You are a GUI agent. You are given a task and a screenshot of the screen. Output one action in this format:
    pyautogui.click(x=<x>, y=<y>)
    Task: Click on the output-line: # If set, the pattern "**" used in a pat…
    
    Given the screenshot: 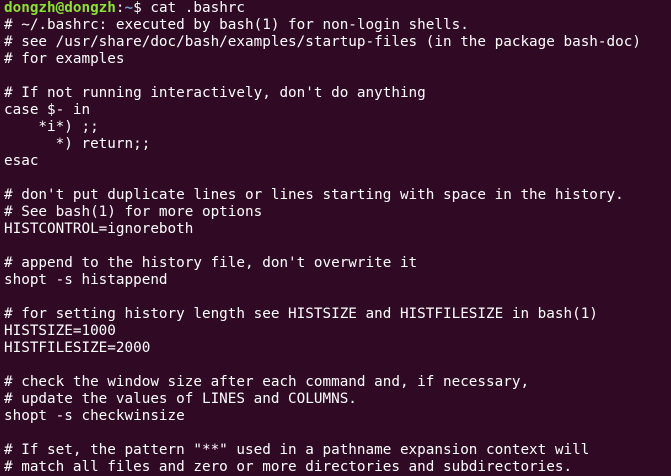 What is the action you would take?
    pyautogui.click(x=297, y=450)
    